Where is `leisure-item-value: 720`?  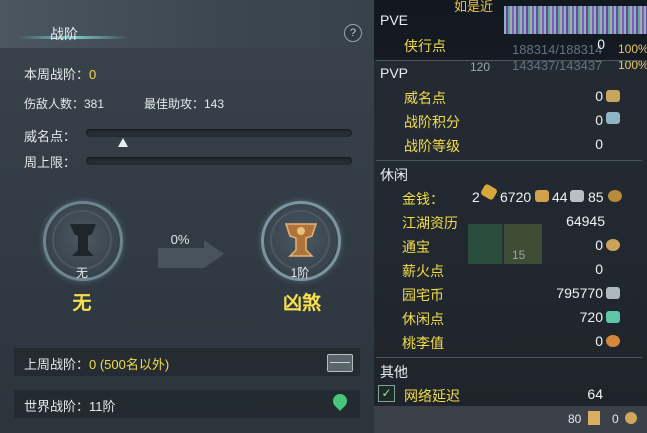 leisure-item-value: 720 is located at coordinates (591, 317).